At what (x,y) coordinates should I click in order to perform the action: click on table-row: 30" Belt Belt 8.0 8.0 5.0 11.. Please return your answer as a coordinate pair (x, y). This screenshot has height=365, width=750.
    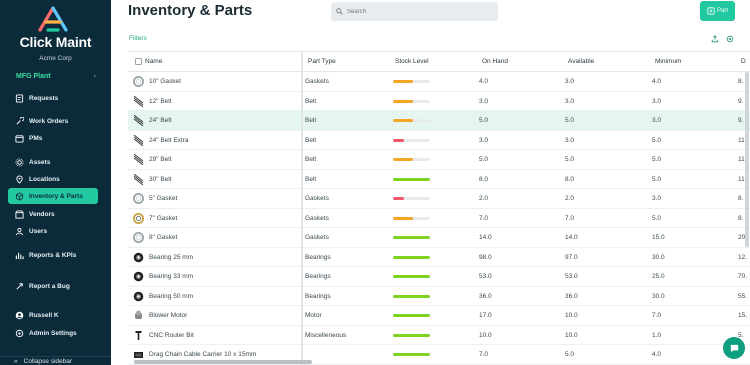
    Looking at the image, I should click on (439, 179).